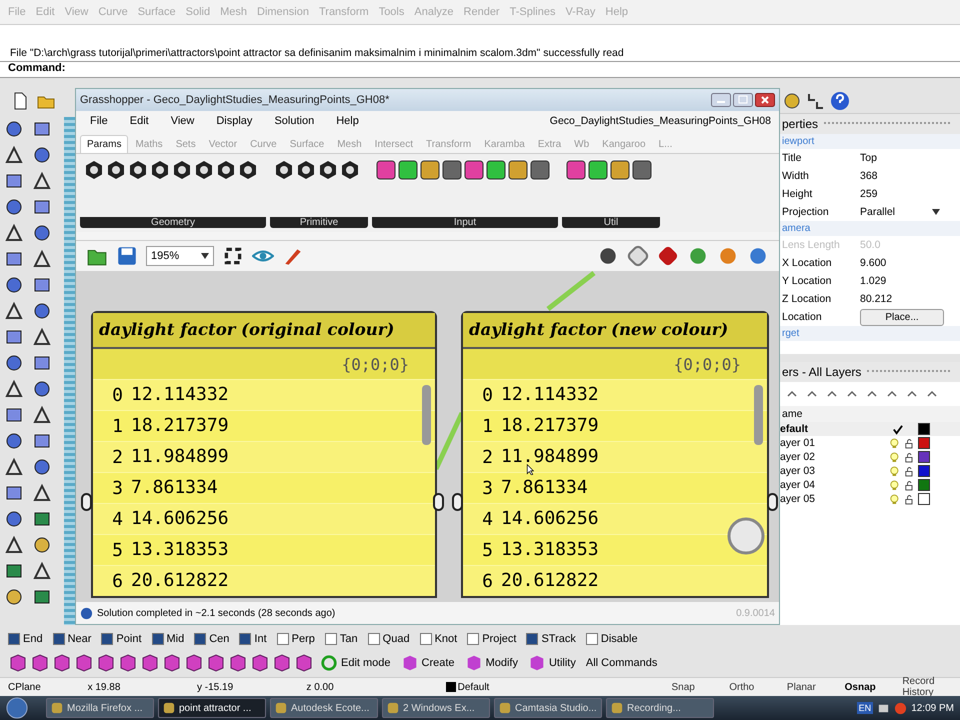  I want to click on osnap-checkbox: Knot, so click(439, 639).